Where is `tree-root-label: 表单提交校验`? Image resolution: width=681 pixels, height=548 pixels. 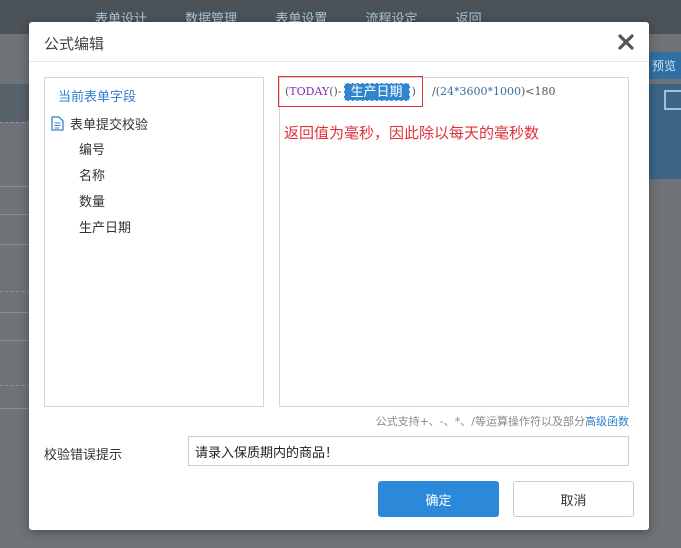
tree-root-label: 表单提交校验 is located at coordinates (109, 125).